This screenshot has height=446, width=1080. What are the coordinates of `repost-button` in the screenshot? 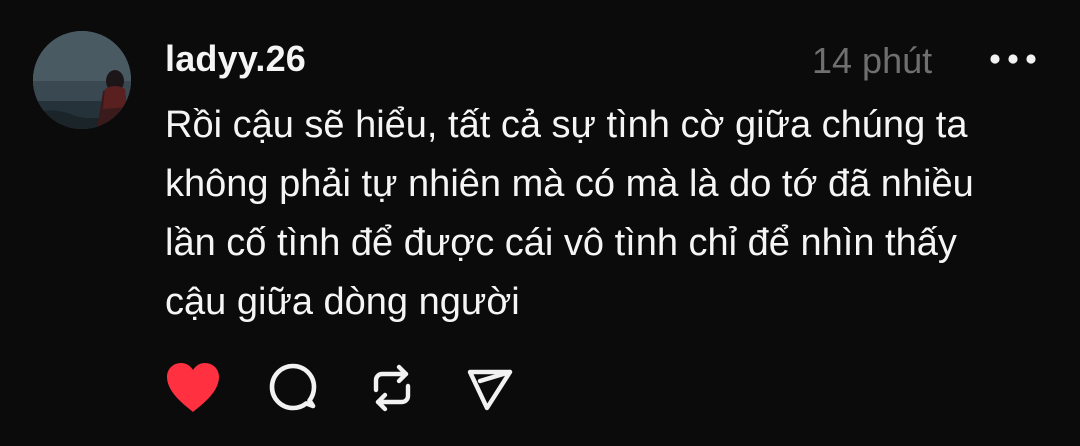 It's located at (392, 388).